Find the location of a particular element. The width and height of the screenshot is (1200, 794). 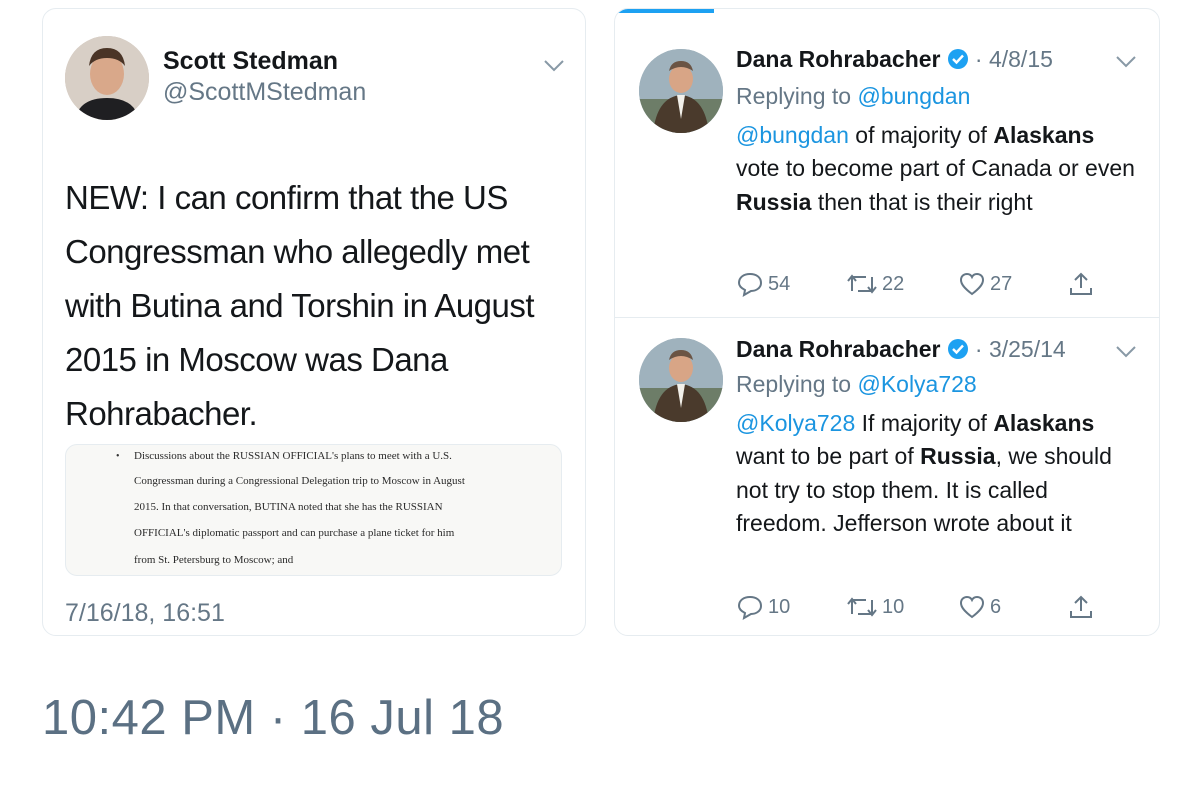

mention-link: @bungdan is located at coordinates (792, 135).